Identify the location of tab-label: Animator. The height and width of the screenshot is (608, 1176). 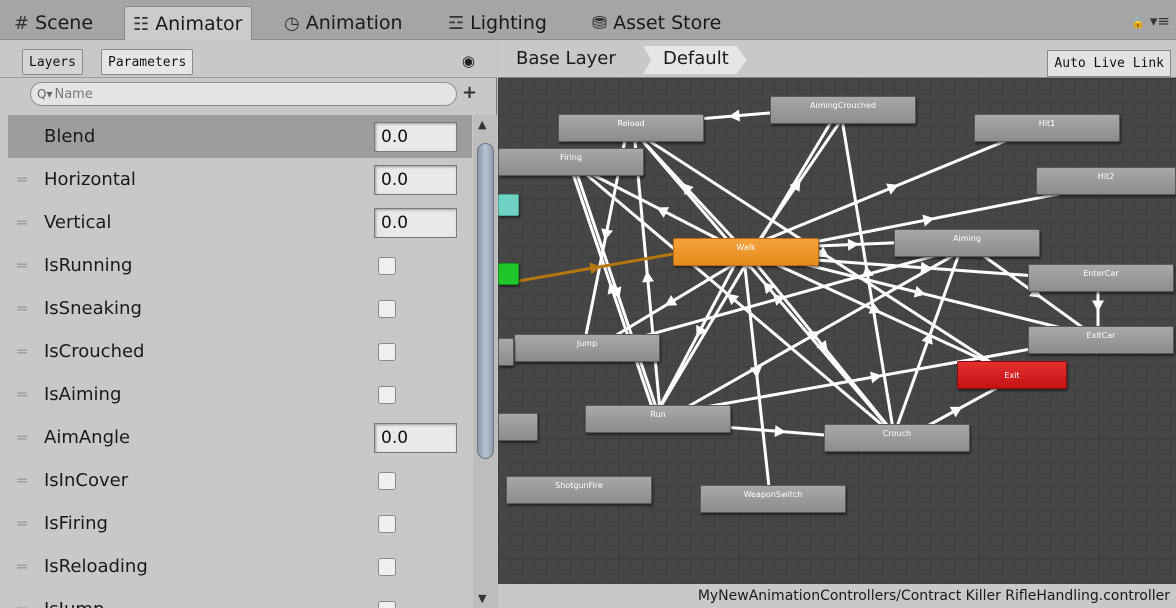
(199, 24).